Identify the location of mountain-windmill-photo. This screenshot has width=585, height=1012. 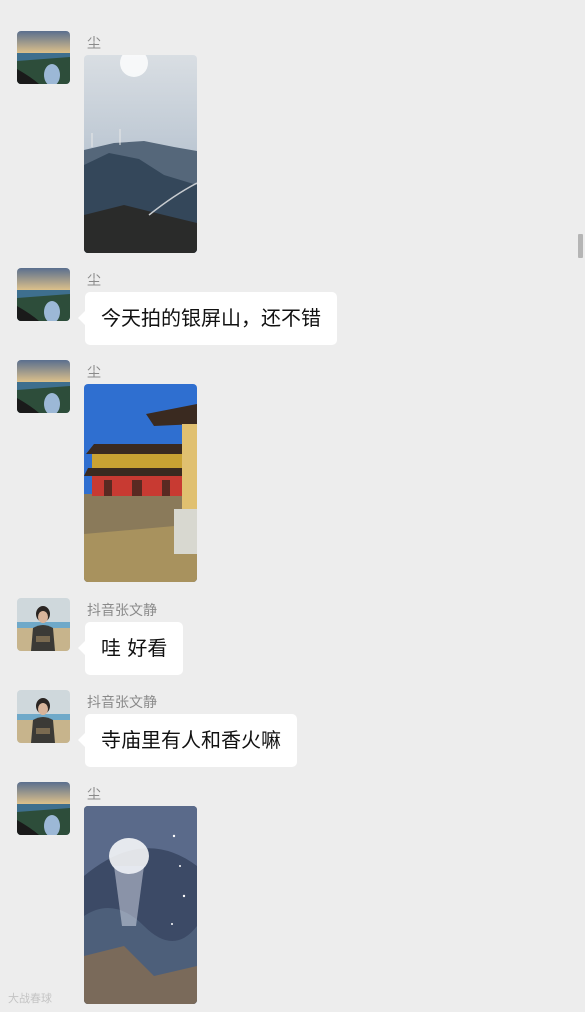
(140, 154).